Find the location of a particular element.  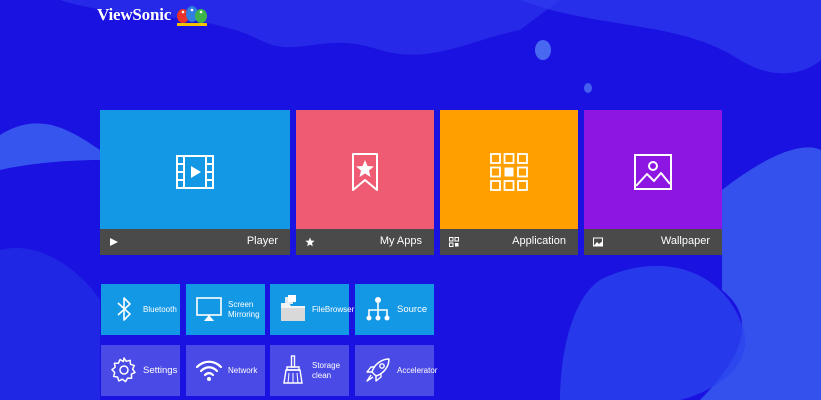

quick-bluetooth-label: Bluetooth is located at coordinates (160, 309).